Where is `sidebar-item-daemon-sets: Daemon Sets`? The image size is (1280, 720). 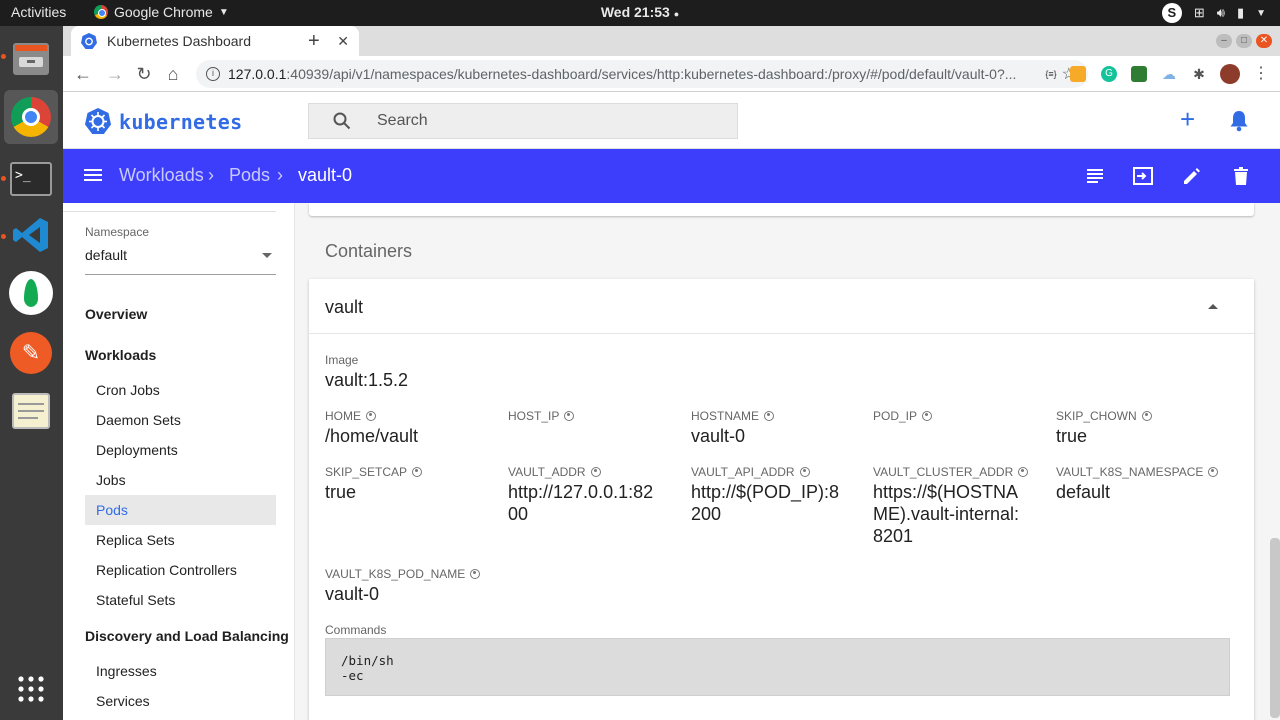
sidebar-item-daemon-sets: Daemon Sets is located at coordinates (180, 420).